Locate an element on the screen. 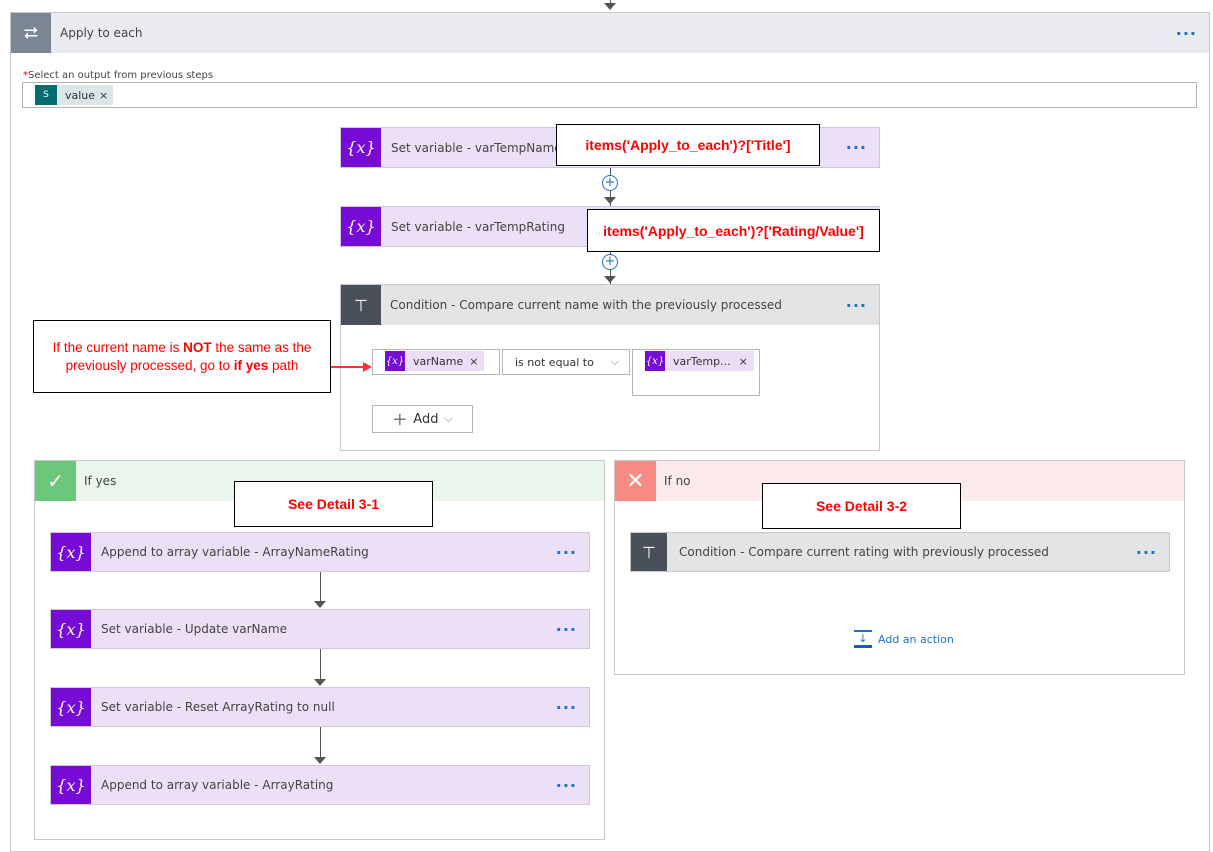 This screenshot has width=1213, height=852. add-an-action-button: ↓ Add an action is located at coordinates (904, 639).